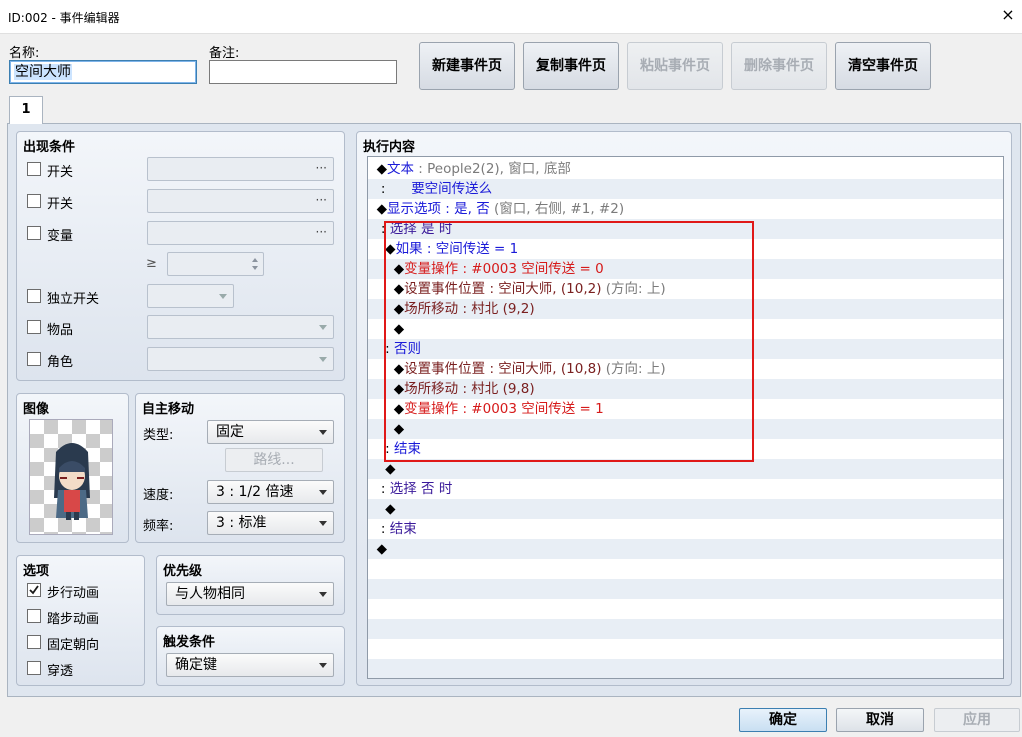  What do you see at coordinates (685, 529) in the screenshot?
I see `command-line: : 结束` at bounding box center [685, 529].